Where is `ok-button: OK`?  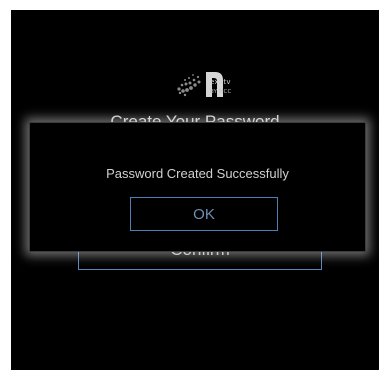
ok-button: OK is located at coordinates (204, 214).